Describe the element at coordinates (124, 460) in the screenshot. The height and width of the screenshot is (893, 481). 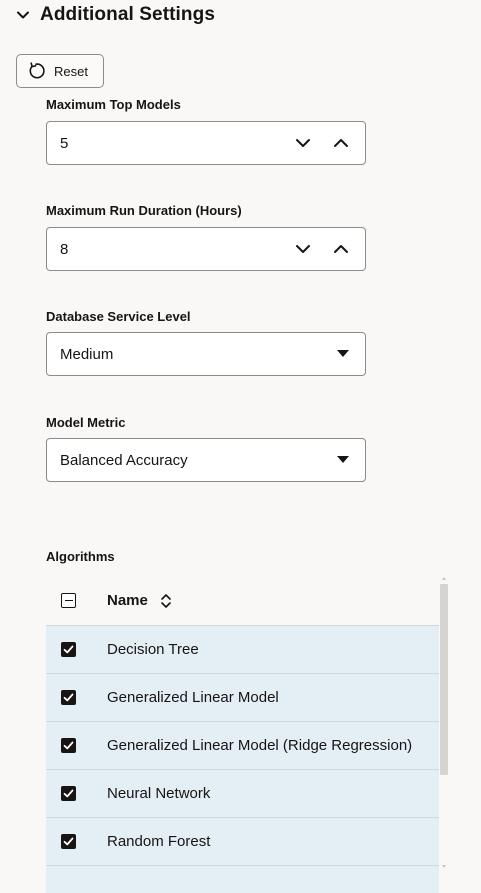
I see `model-metric-value: Balanced Accuracy` at that location.